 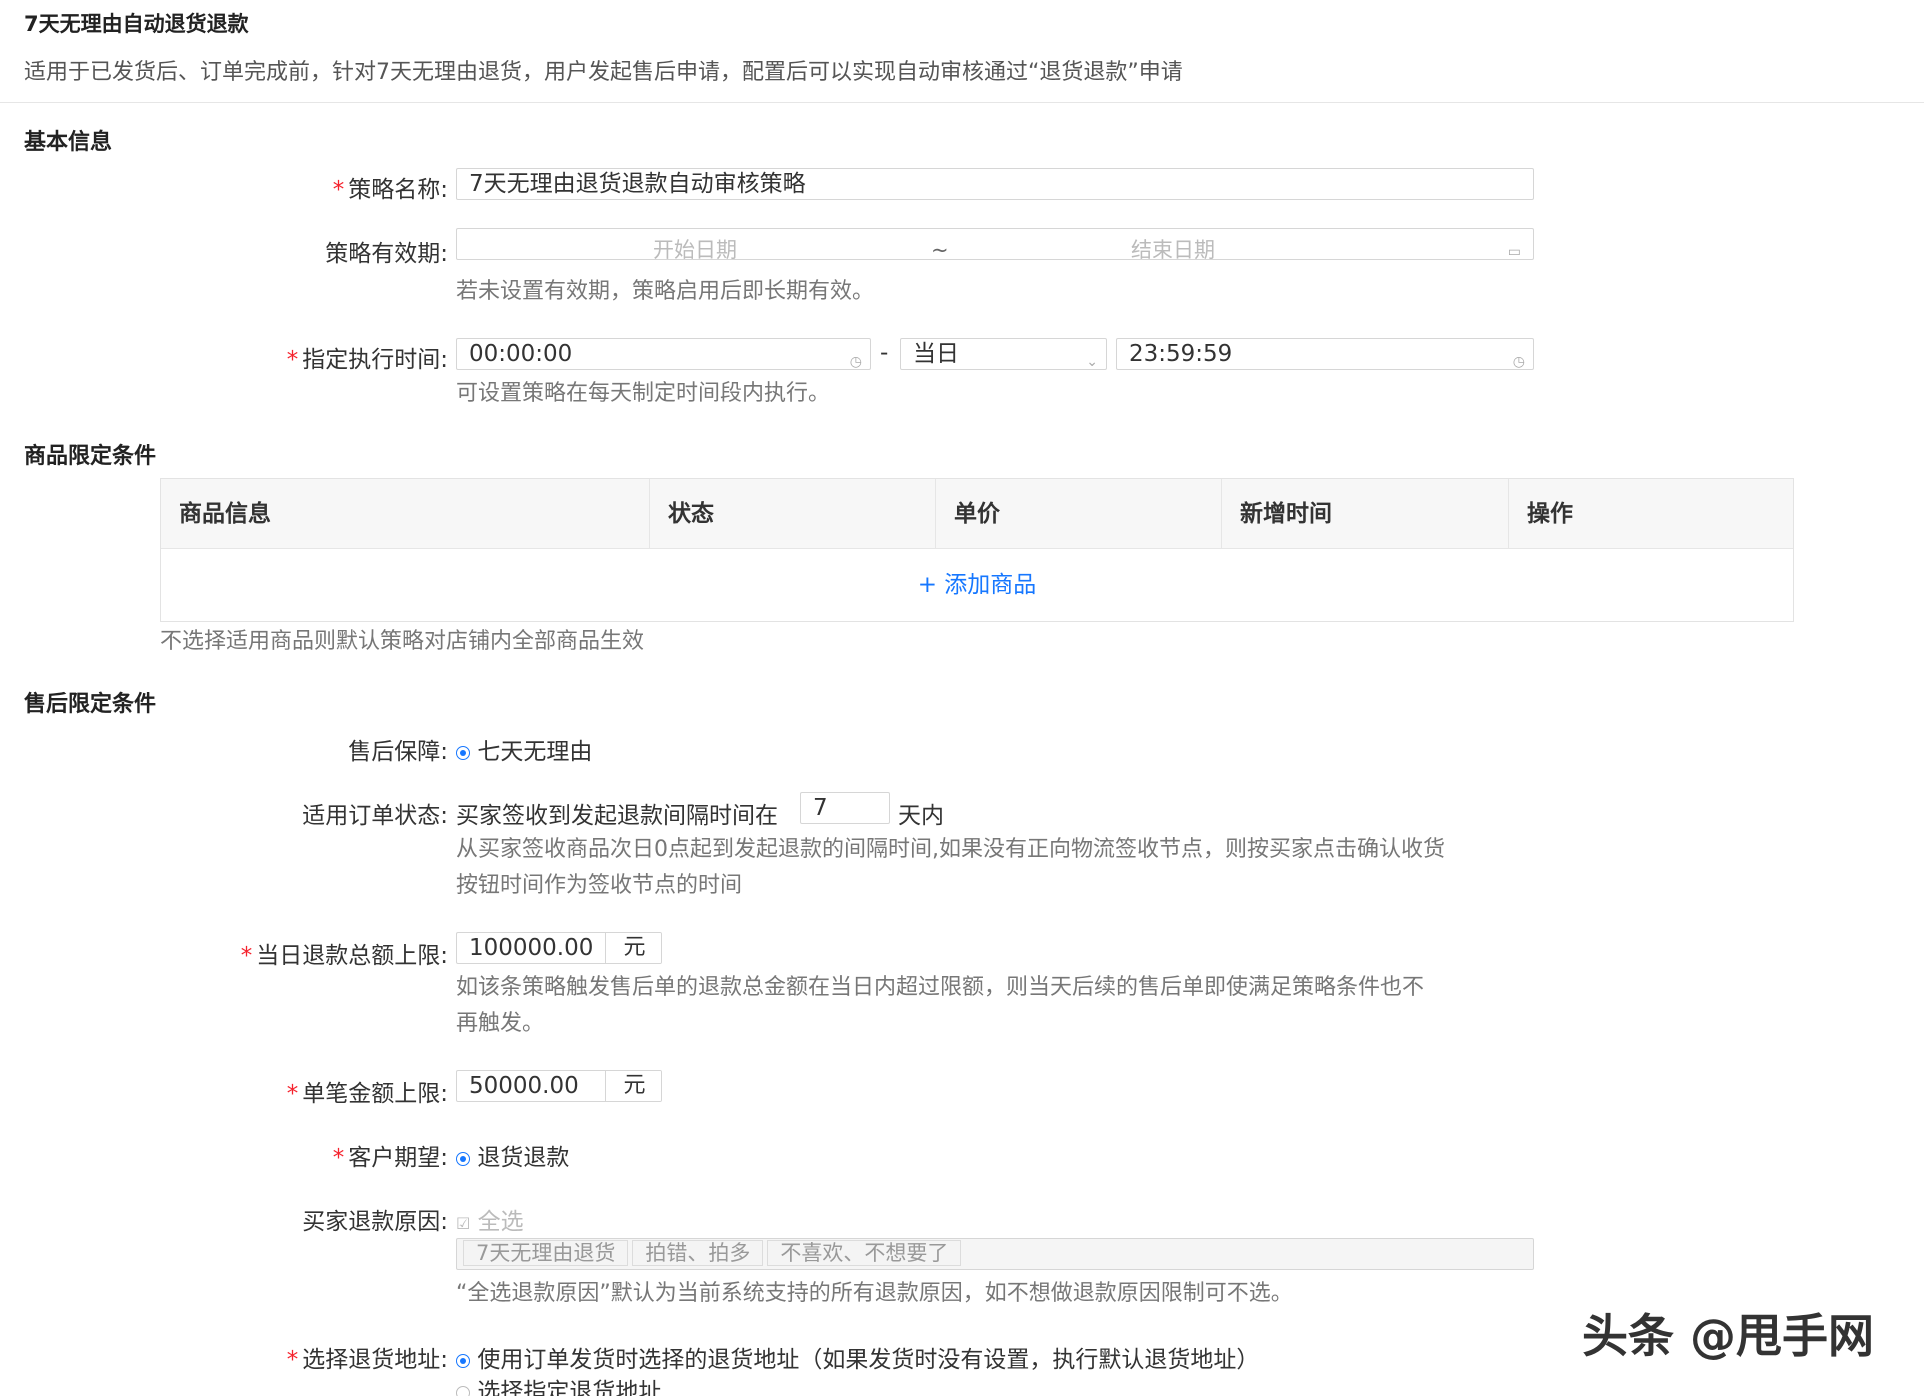 I want to click on order-status-prefix: 买家签收到发起退款间隔时间在, so click(x=617, y=816).